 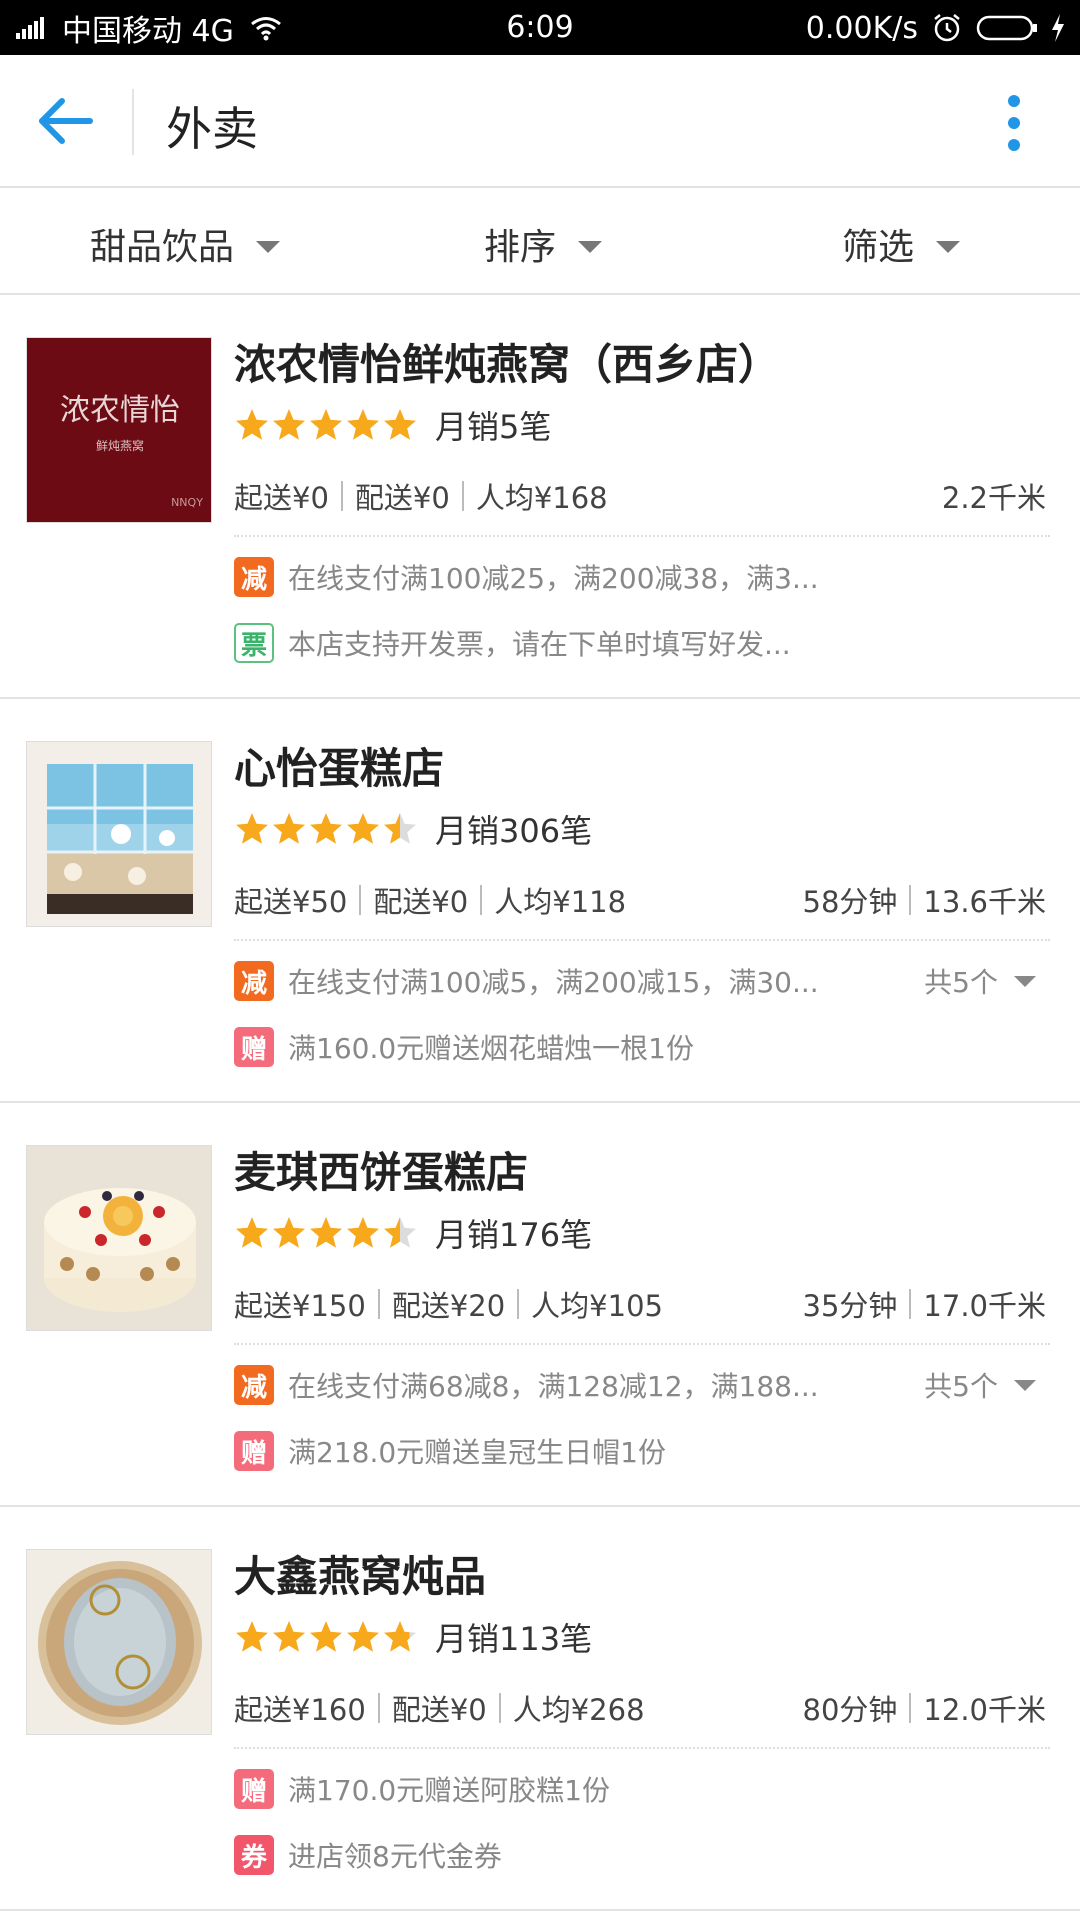 I want to click on page-title: 外卖, so click(x=212, y=129).